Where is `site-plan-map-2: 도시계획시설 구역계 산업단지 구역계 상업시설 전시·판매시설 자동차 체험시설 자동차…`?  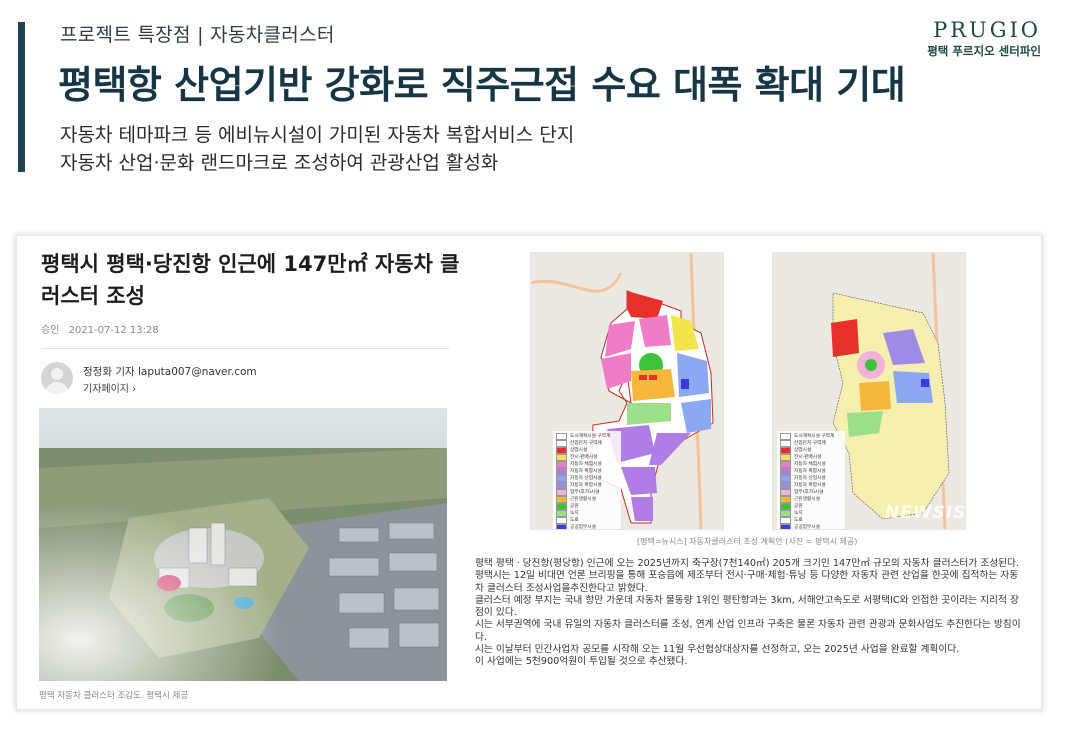 site-plan-map-2: 도시계획시설 구역계 산업단지 구역계 상업시설 전시·판매시설 자동차 체험시설 자동차… is located at coordinates (869, 391).